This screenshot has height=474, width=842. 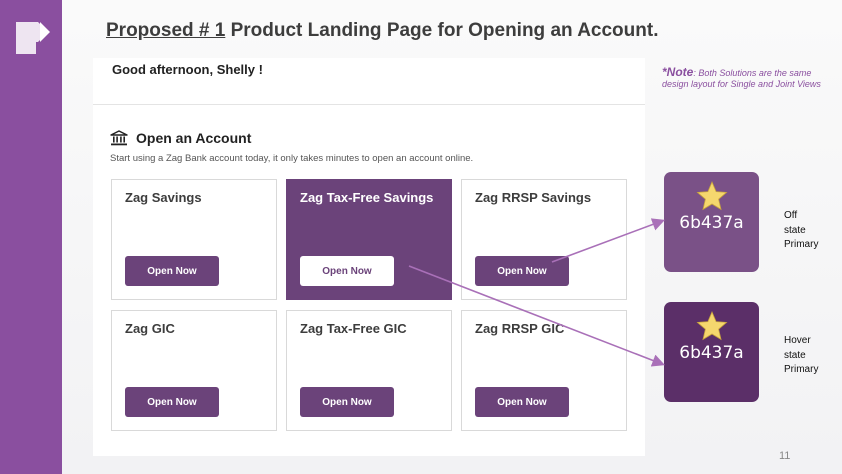 I want to click on swatch-hover-line3: Primary, so click(x=801, y=369).